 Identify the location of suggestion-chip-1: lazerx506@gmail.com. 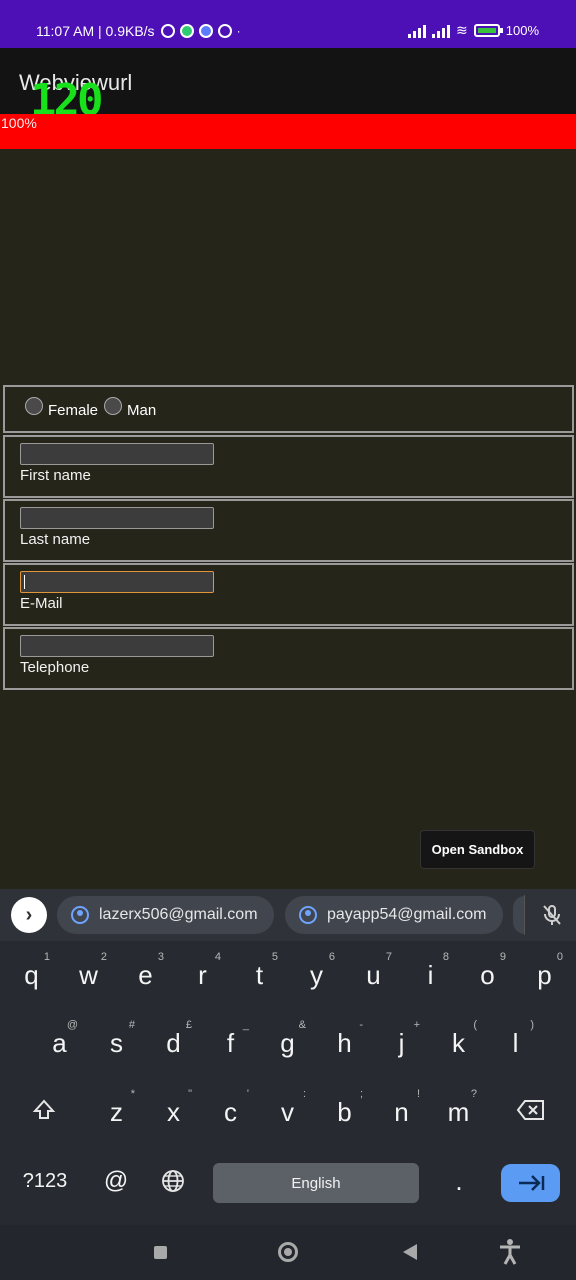
(165, 915).